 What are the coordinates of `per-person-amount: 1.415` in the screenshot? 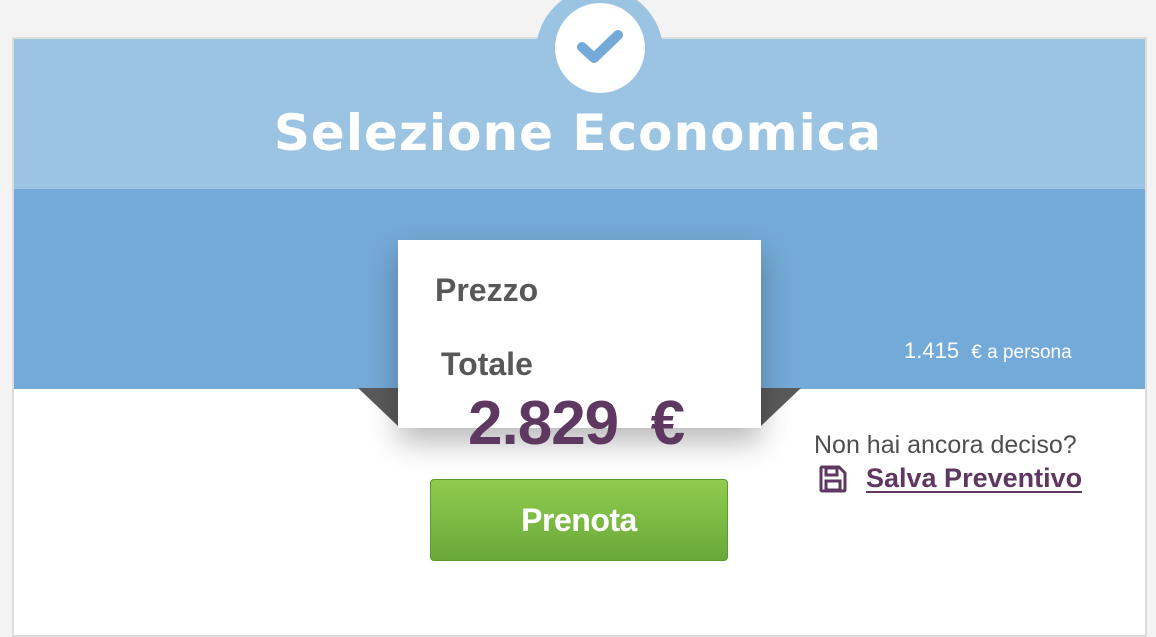 It's located at (932, 350).